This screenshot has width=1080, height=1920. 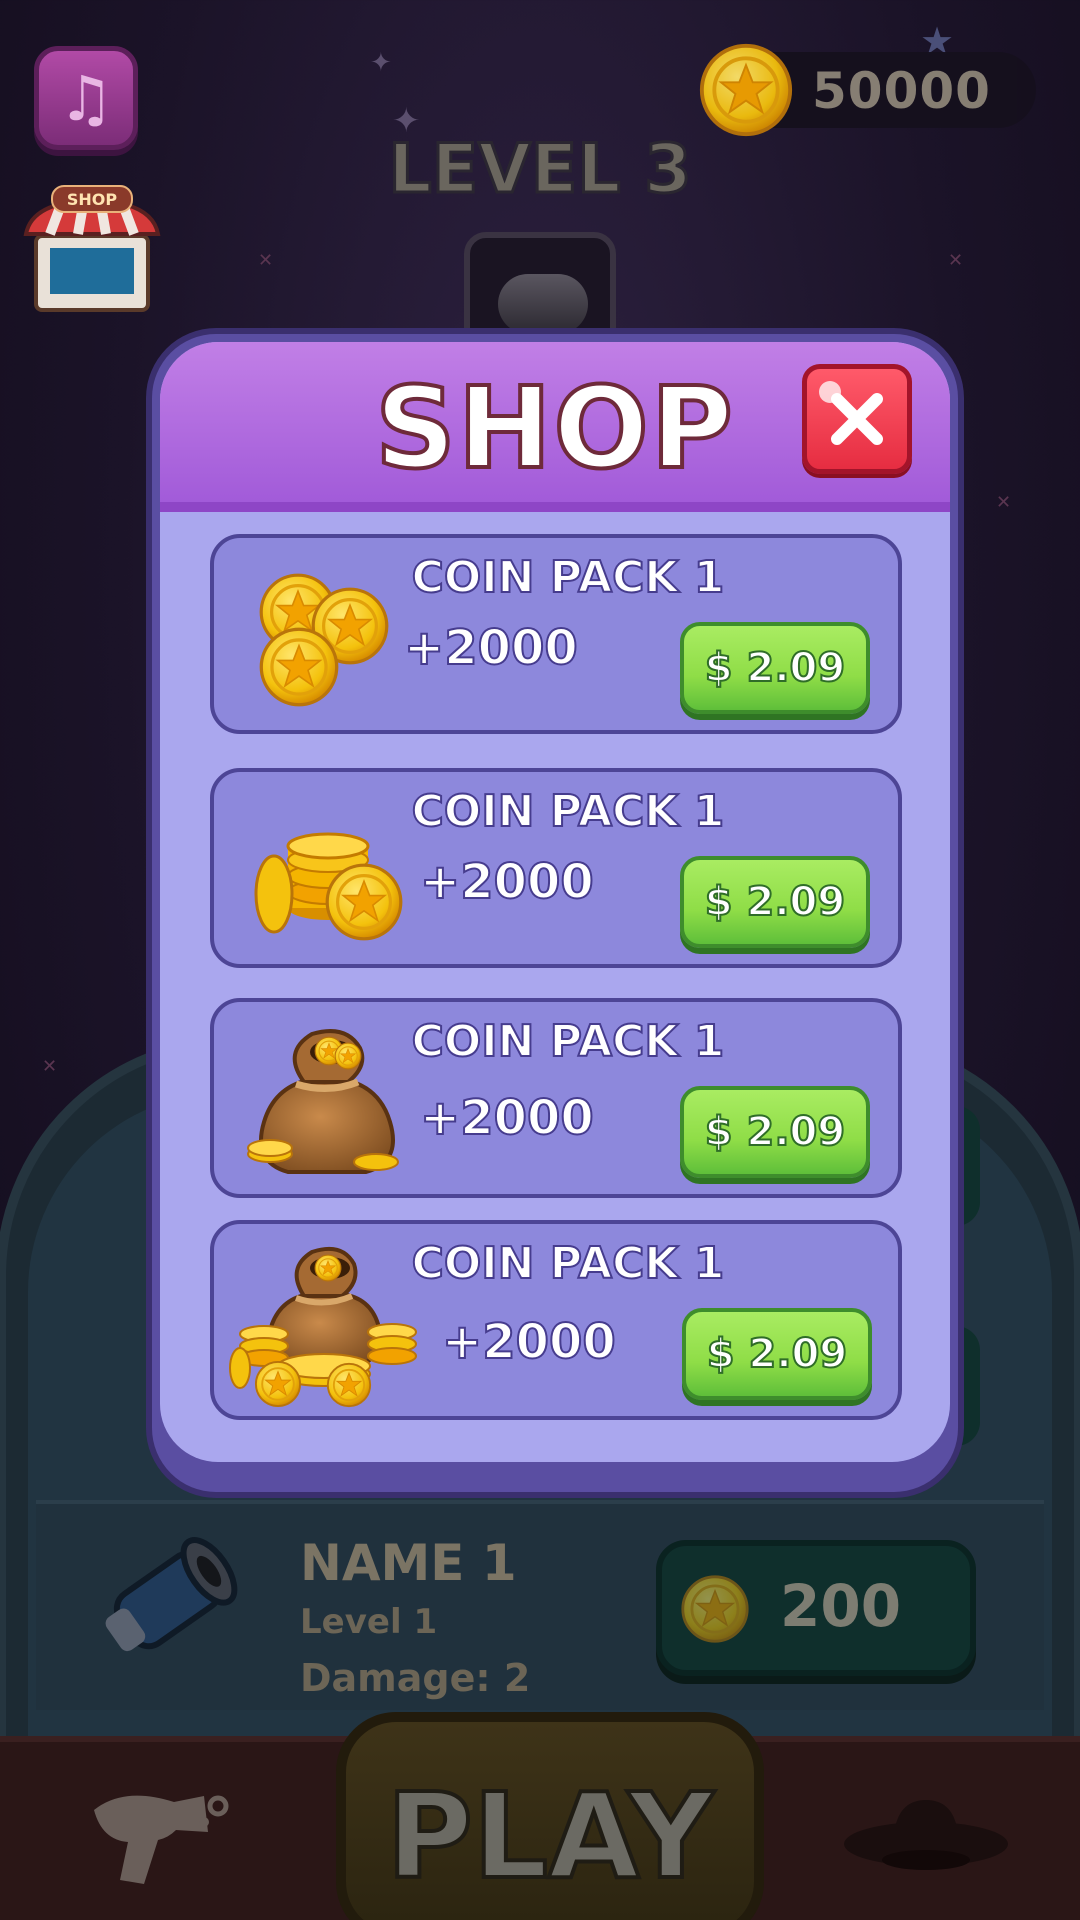 What do you see at coordinates (857, 419) in the screenshot?
I see `close-button` at bounding box center [857, 419].